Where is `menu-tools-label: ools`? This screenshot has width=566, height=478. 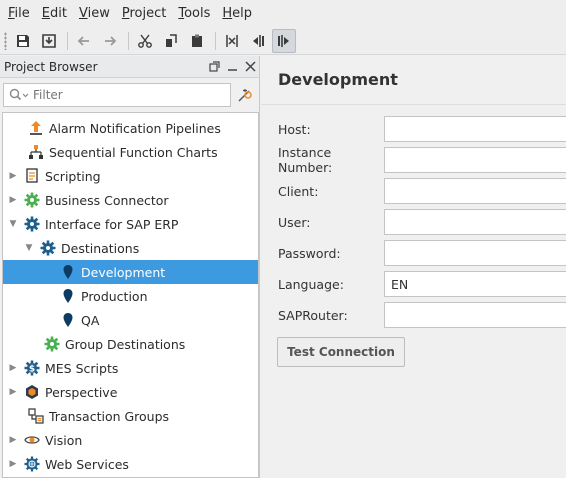
menu-tools-label: ools is located at coordinates (197, 13).